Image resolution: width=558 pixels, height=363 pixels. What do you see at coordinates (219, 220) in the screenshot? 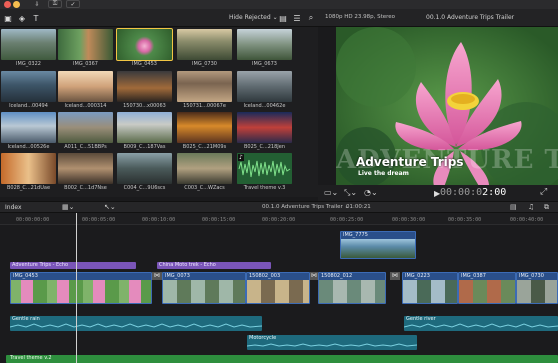
I see `ruler-tick: 00:00:15:00` at bounding box center [219, 220].